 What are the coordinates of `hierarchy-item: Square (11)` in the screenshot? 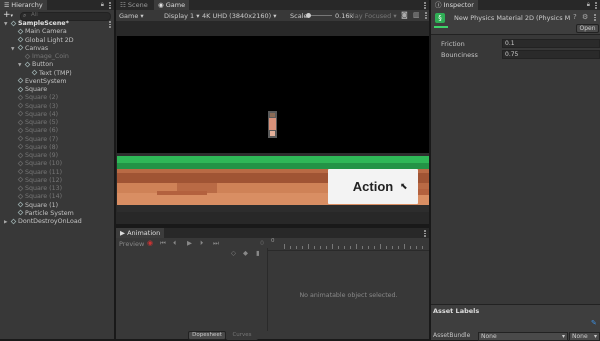 It's located at (57, 173).